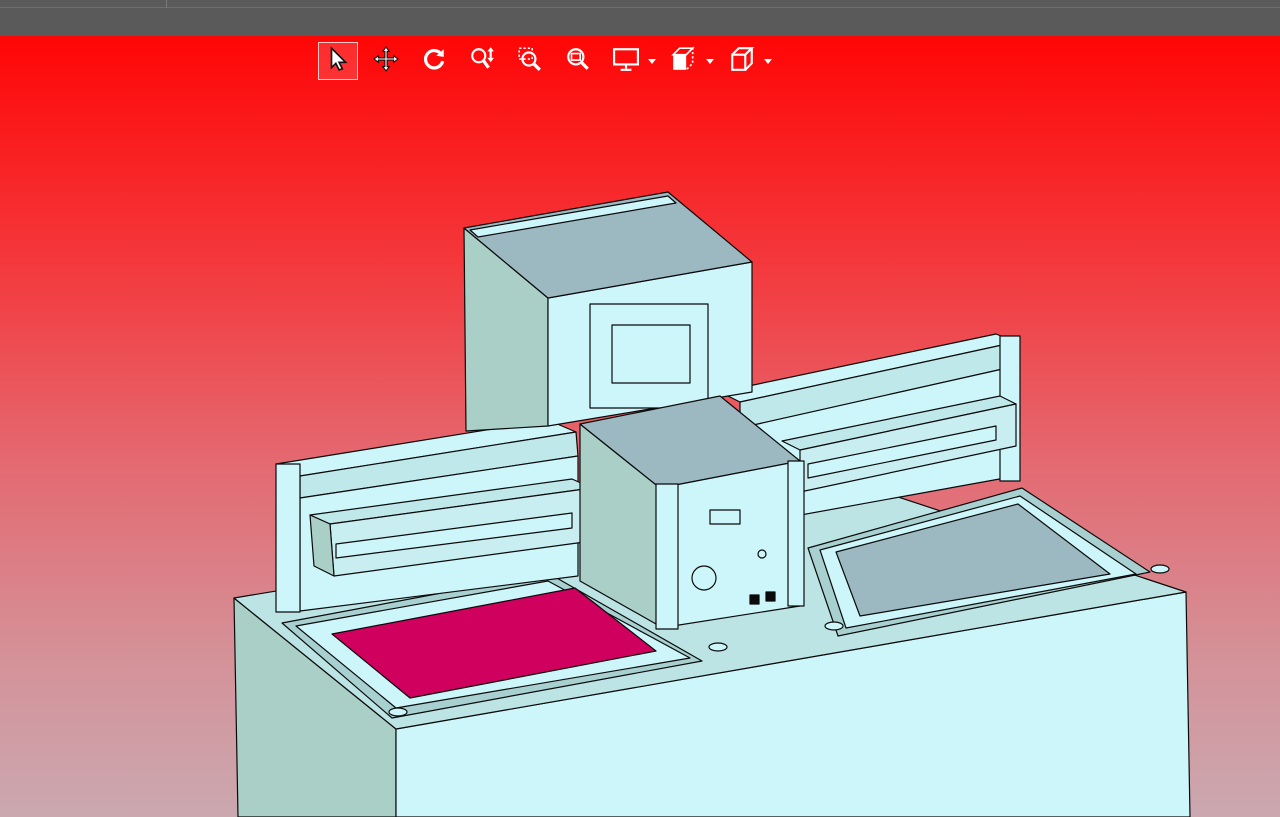  Describe the element at coordinates (651, 354) in the screenshot. I see `center-display` at that location.